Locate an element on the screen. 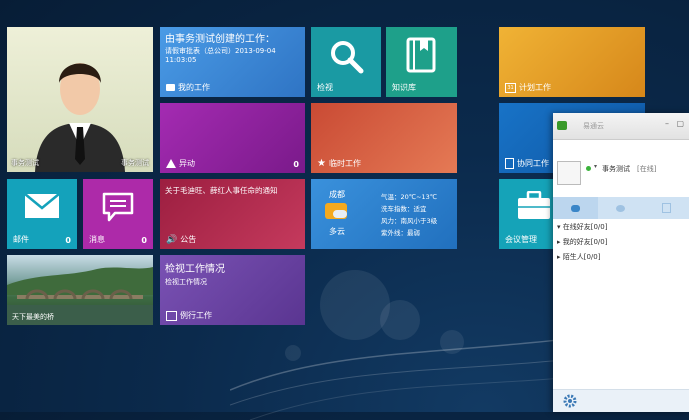  workflow-line1: 请假审批表（总公司）2013-09-04 is located at coordinates (220, 51).